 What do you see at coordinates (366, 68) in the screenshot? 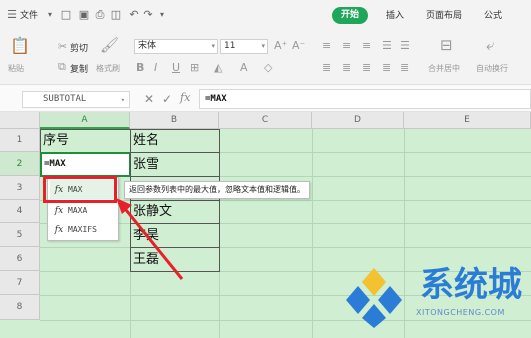
I see `align-right-icon: ≣` at bounding box center [366, 68].